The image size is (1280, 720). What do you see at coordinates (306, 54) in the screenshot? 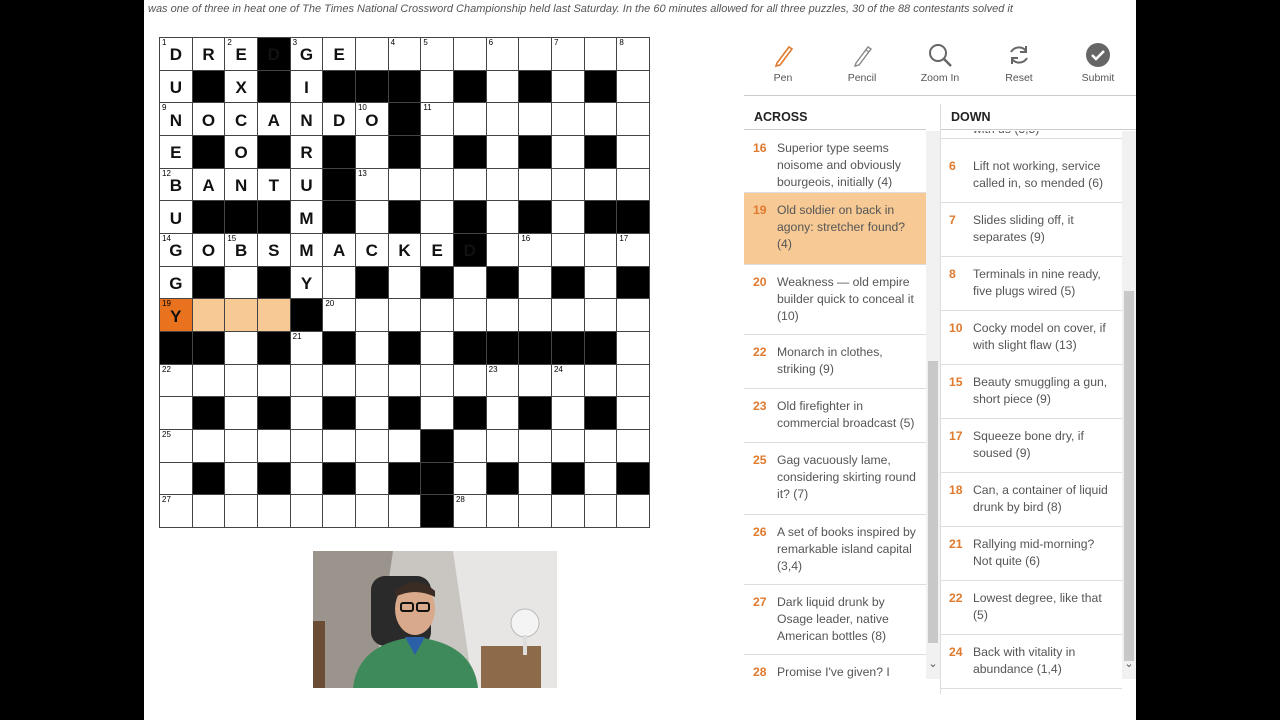
I see `grid-cell: 3G` at bounding box center [306, 54].